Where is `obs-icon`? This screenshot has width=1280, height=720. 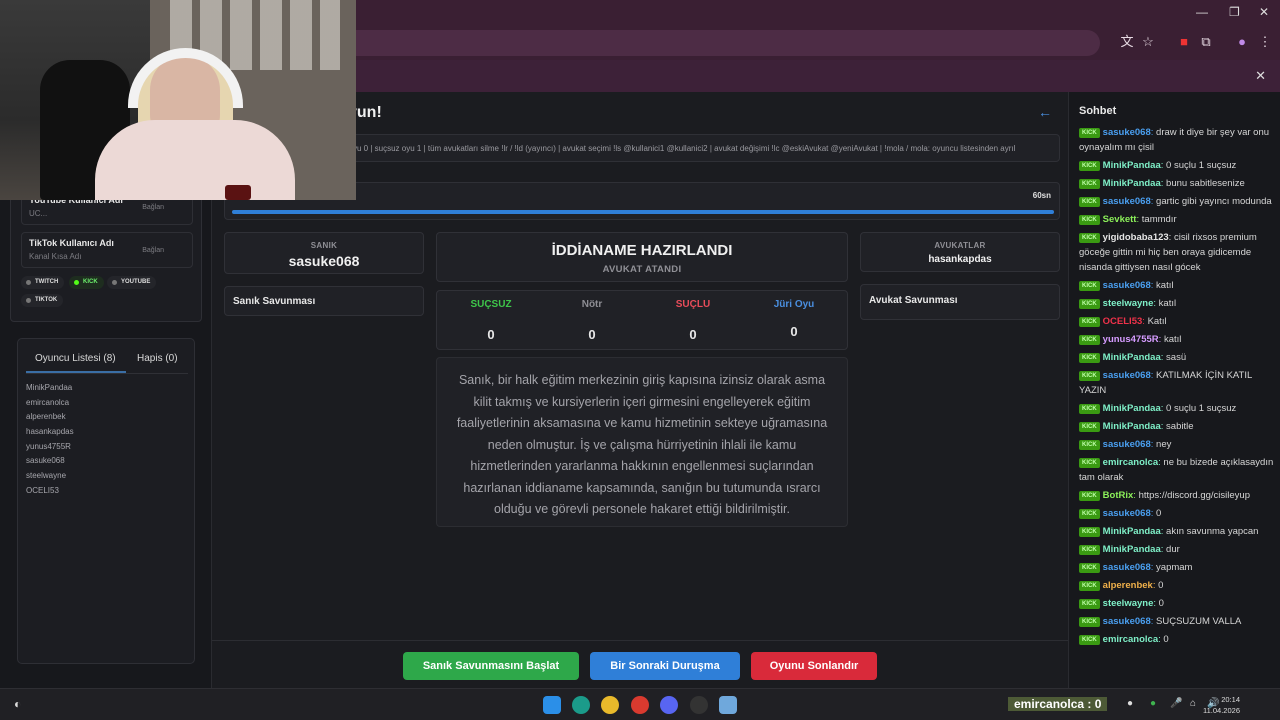
obs-icon is located at coordinates (699, 705).